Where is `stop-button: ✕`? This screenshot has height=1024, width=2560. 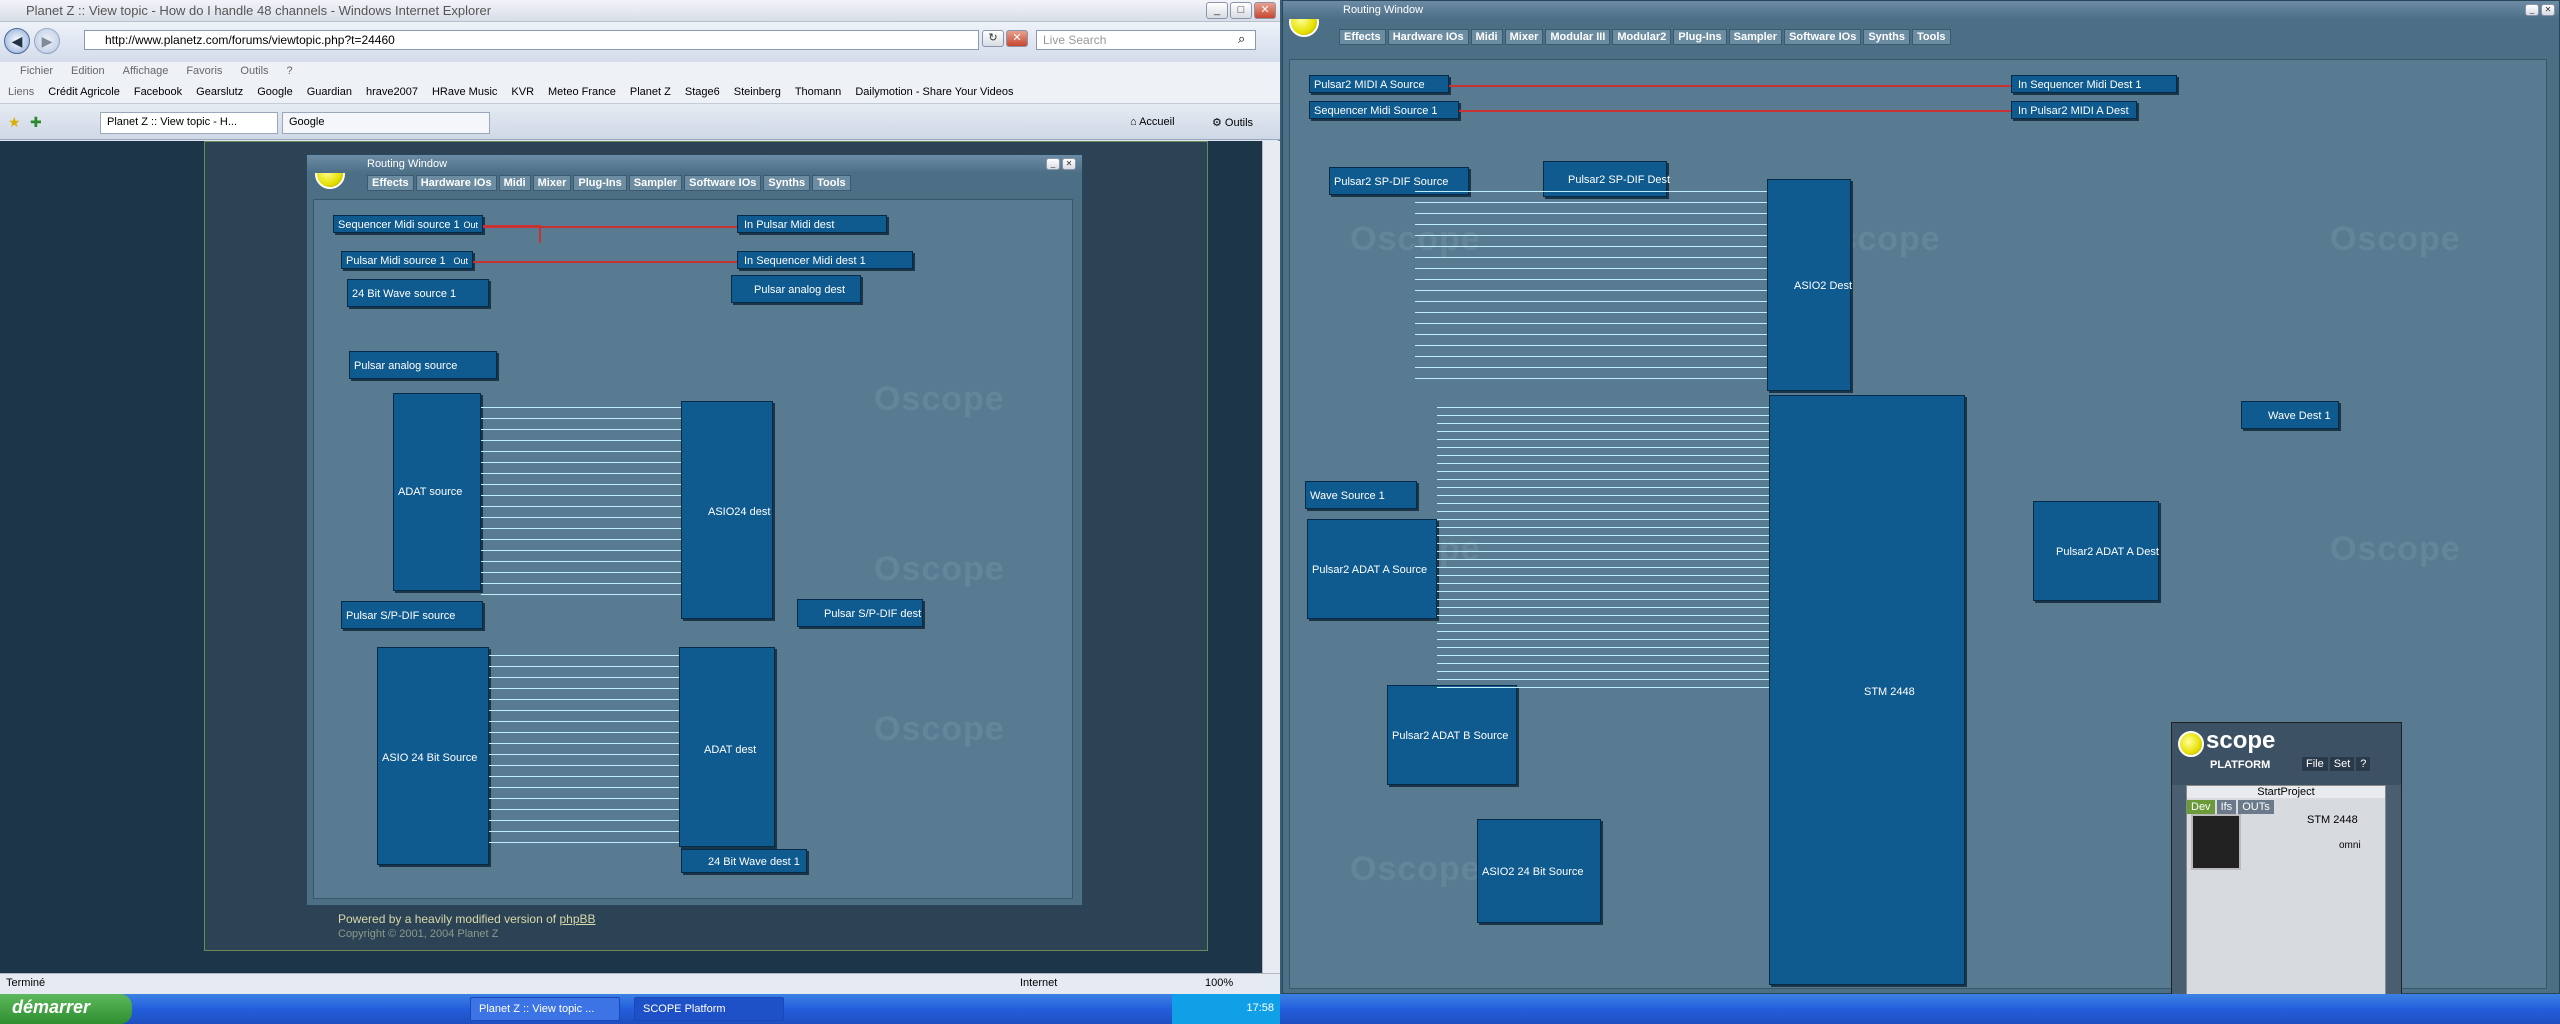
stop-button: ✕ is located at coordinates (1017, 38).